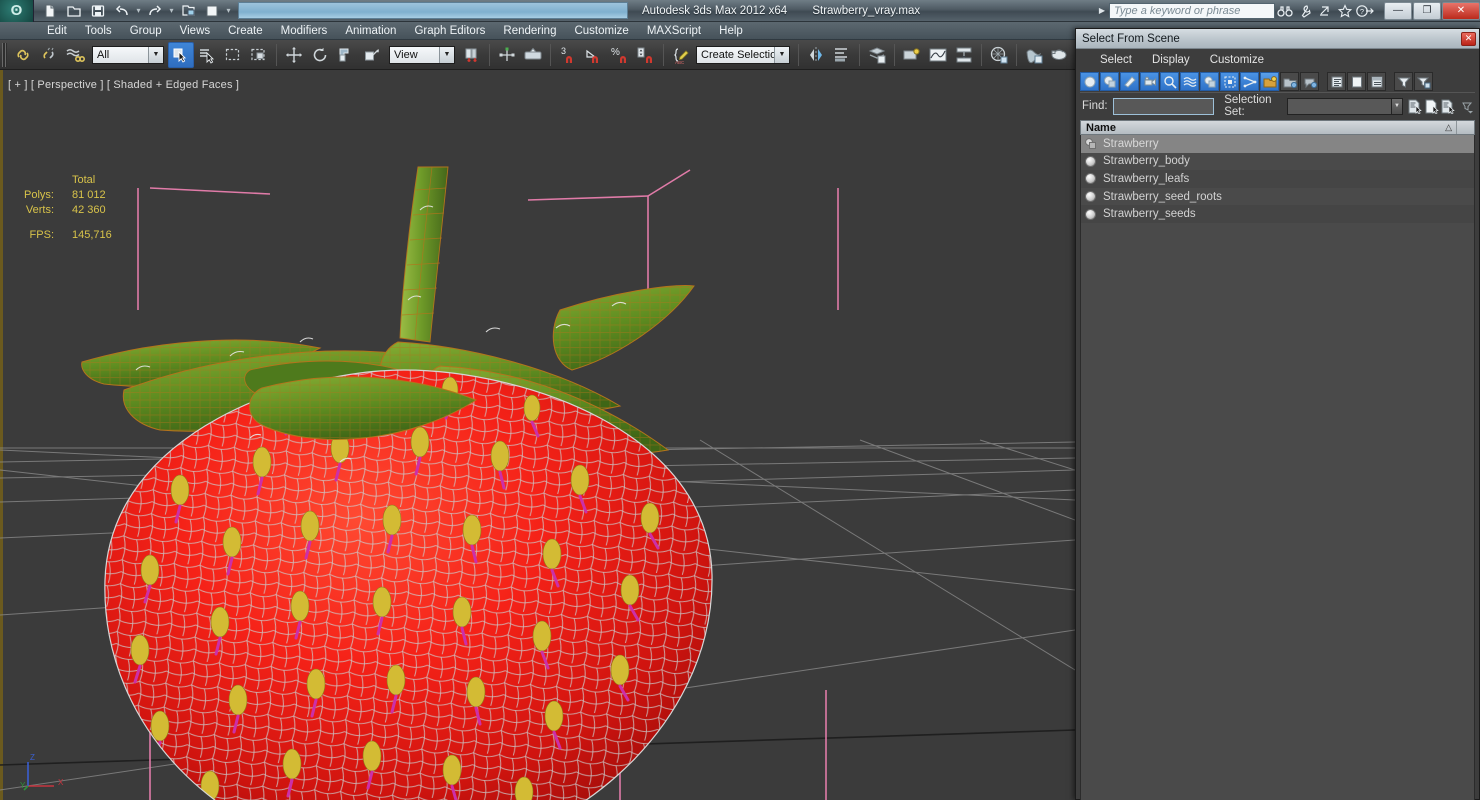  Describe the element at coordinates (1414, 106) in the screenshot. I see `select-set-add-icon` at that location.